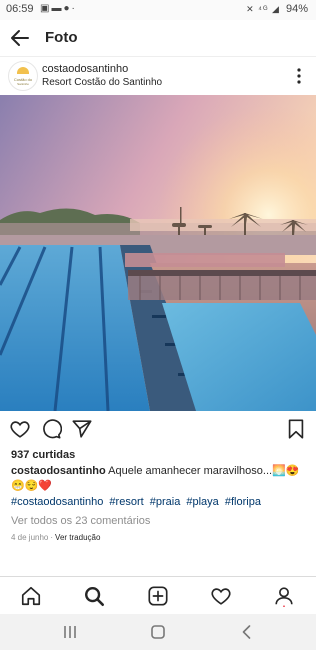  What do you see at coordinates (165, 502) in the screenshot?
I see `hashtag-link: #praia` at bounding box center [165, 502].